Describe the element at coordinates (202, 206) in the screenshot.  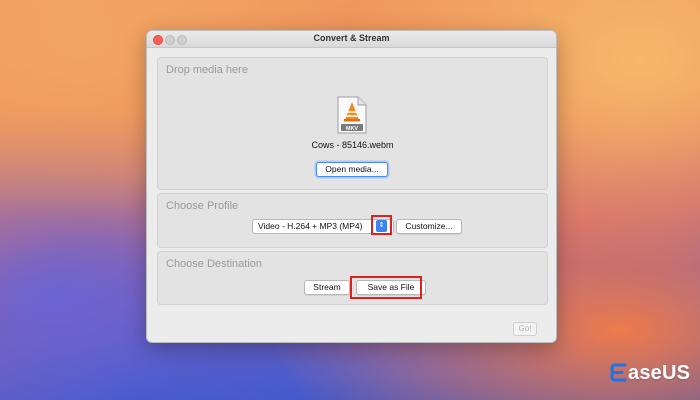
I see `choose-profile-title: Choose Profile` at that location.